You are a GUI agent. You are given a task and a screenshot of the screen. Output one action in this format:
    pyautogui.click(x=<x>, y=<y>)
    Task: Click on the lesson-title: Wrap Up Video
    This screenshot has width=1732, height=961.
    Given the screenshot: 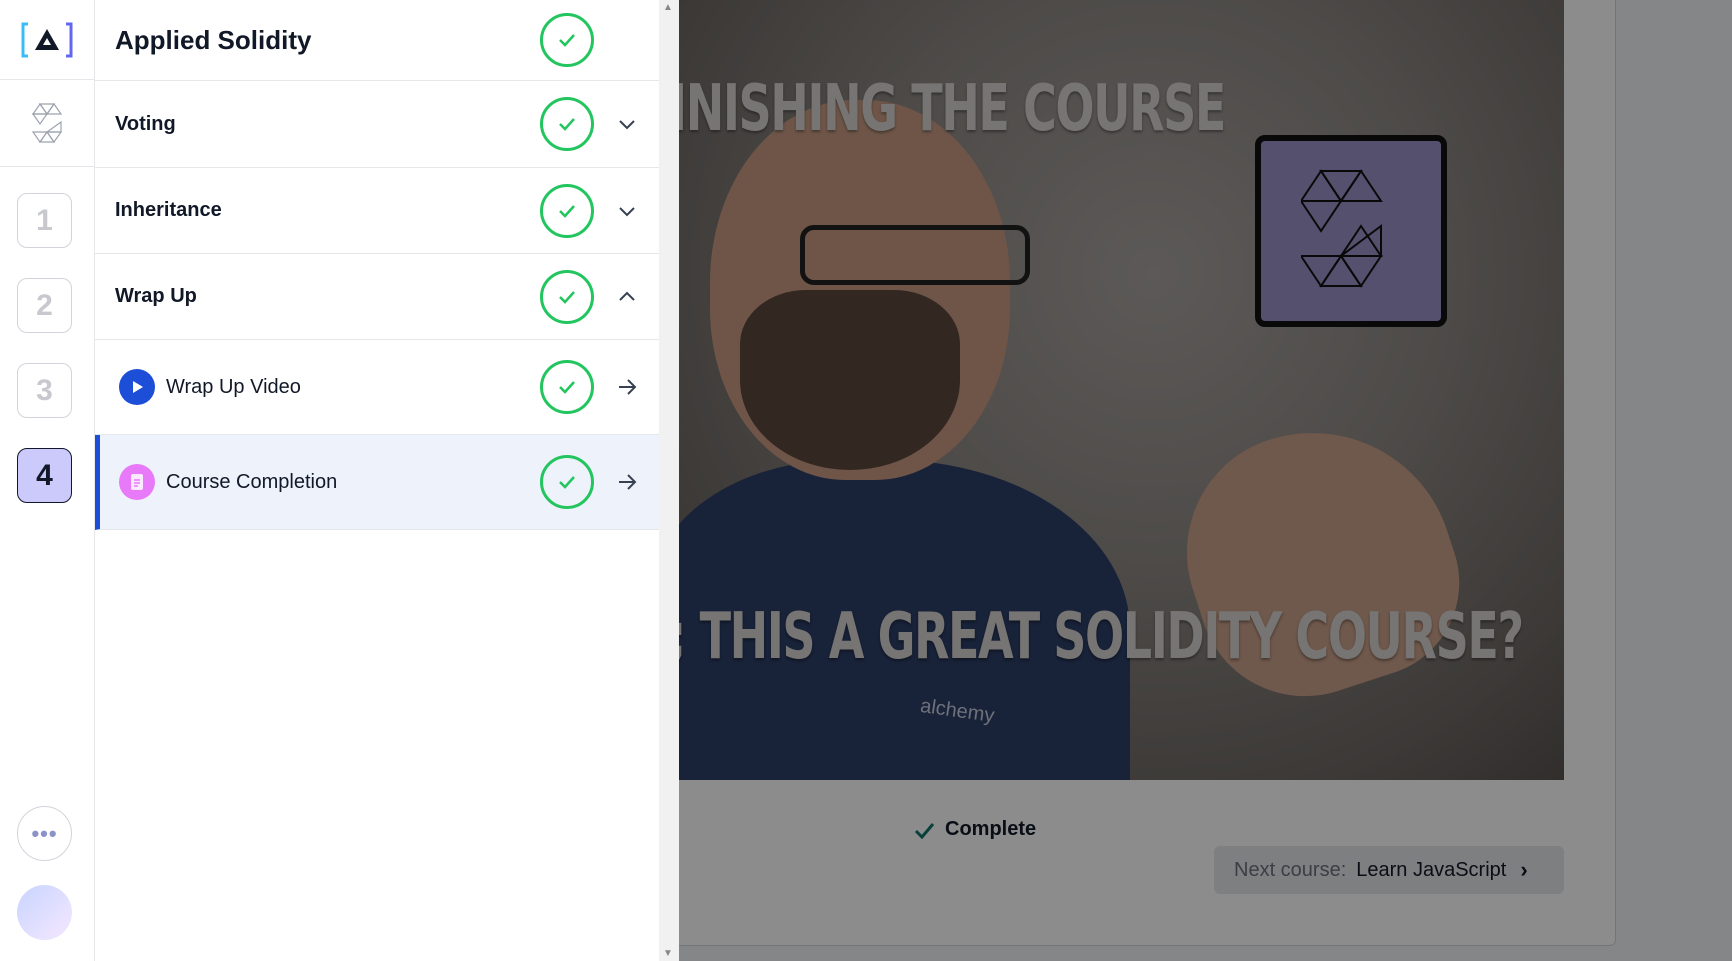 What is the action you would take?
    pyautogui.click(x=233, y=386)
    